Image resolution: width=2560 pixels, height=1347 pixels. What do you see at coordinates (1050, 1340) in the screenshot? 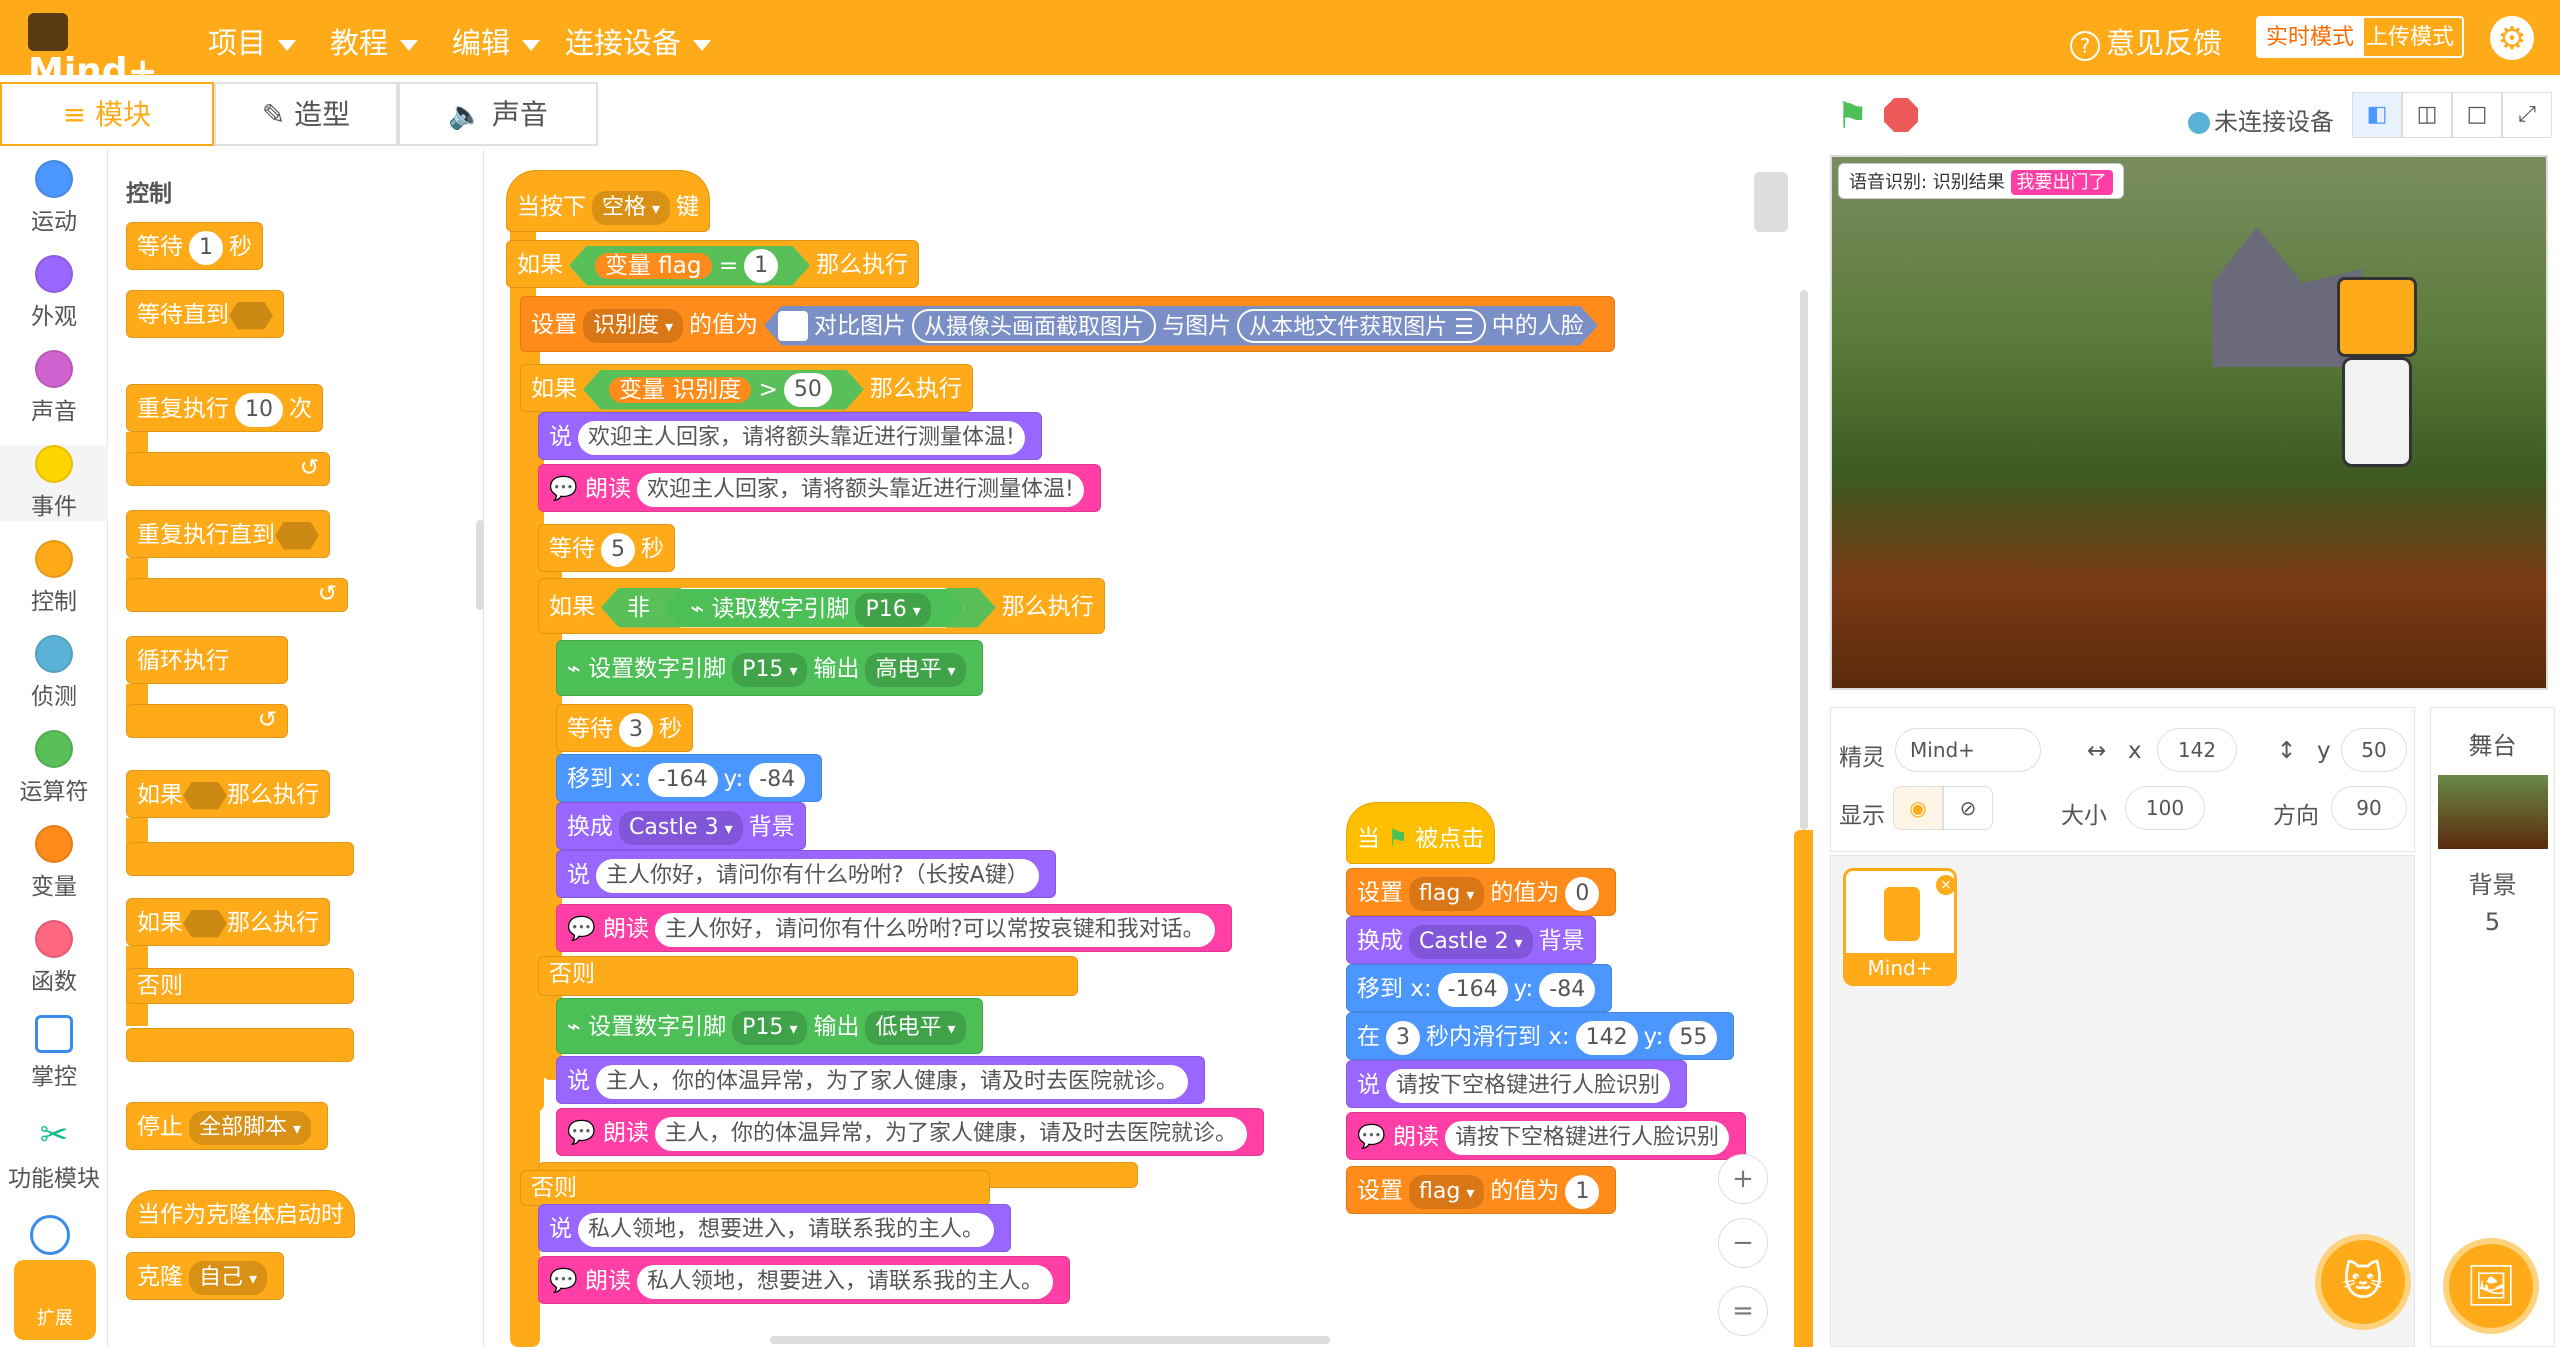
I see `workspace-hscroll` at bounding box center [1050, 1340].